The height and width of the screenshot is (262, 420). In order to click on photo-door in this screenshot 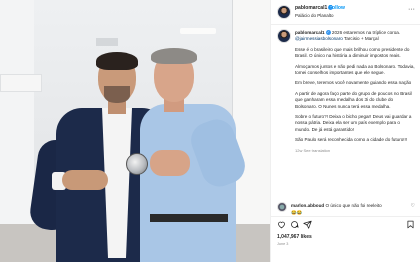, I will do `click(251, 131)`.